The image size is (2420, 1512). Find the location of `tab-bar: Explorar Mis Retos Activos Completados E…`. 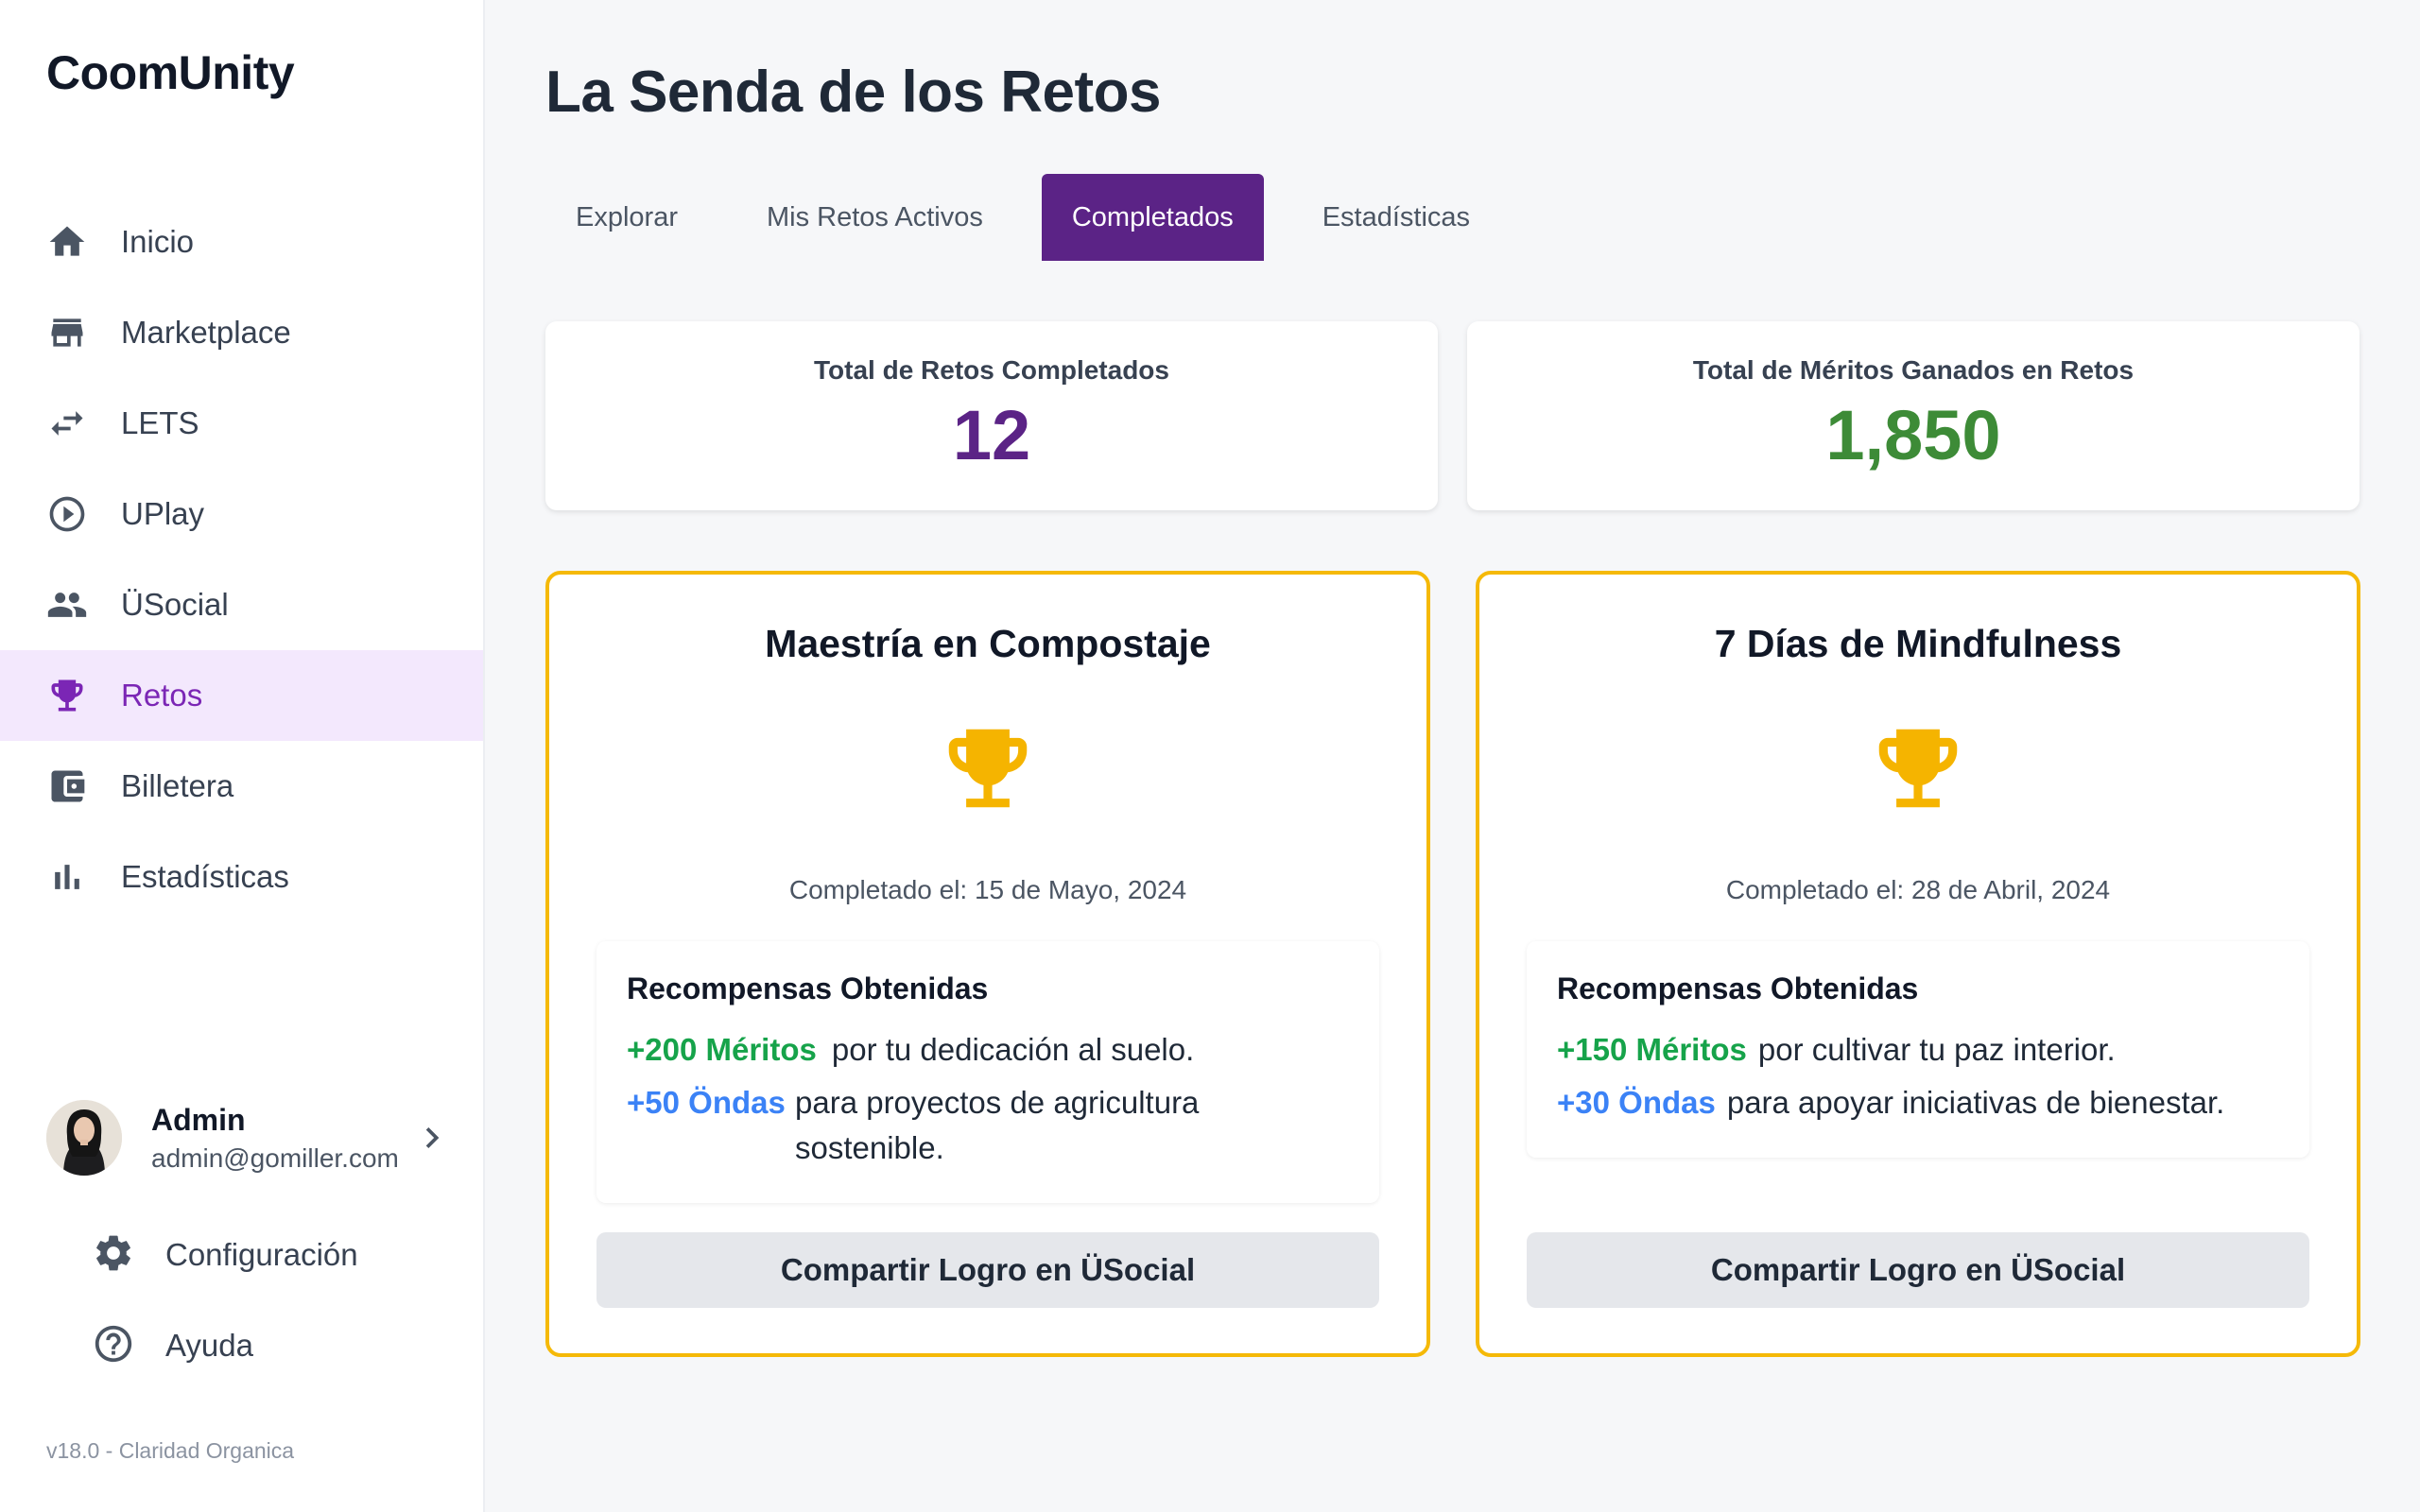

tab-bar: Explorar Mis Retos Activos Completados E… is located at coordinates (1022, 217).